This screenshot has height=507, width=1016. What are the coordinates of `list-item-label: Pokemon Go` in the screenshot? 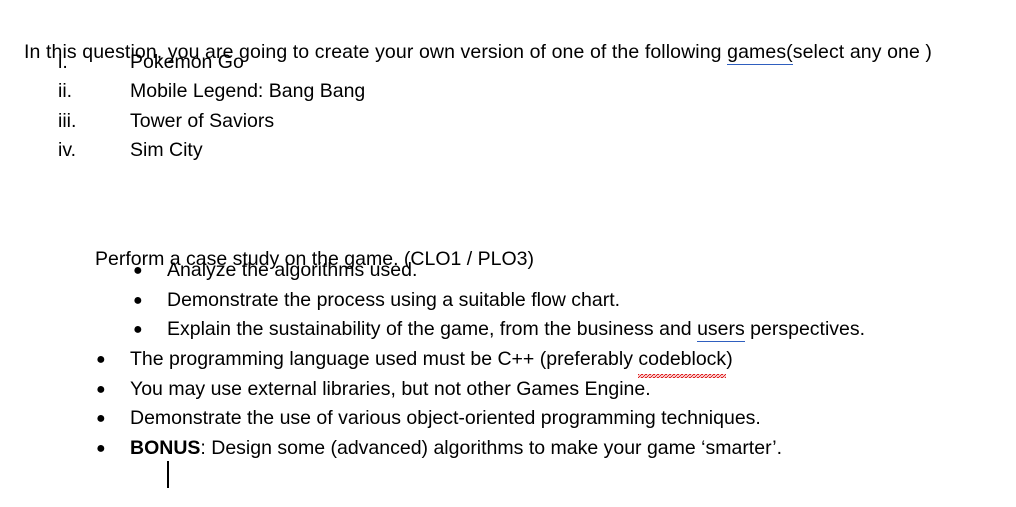 It's located at (187, 62).